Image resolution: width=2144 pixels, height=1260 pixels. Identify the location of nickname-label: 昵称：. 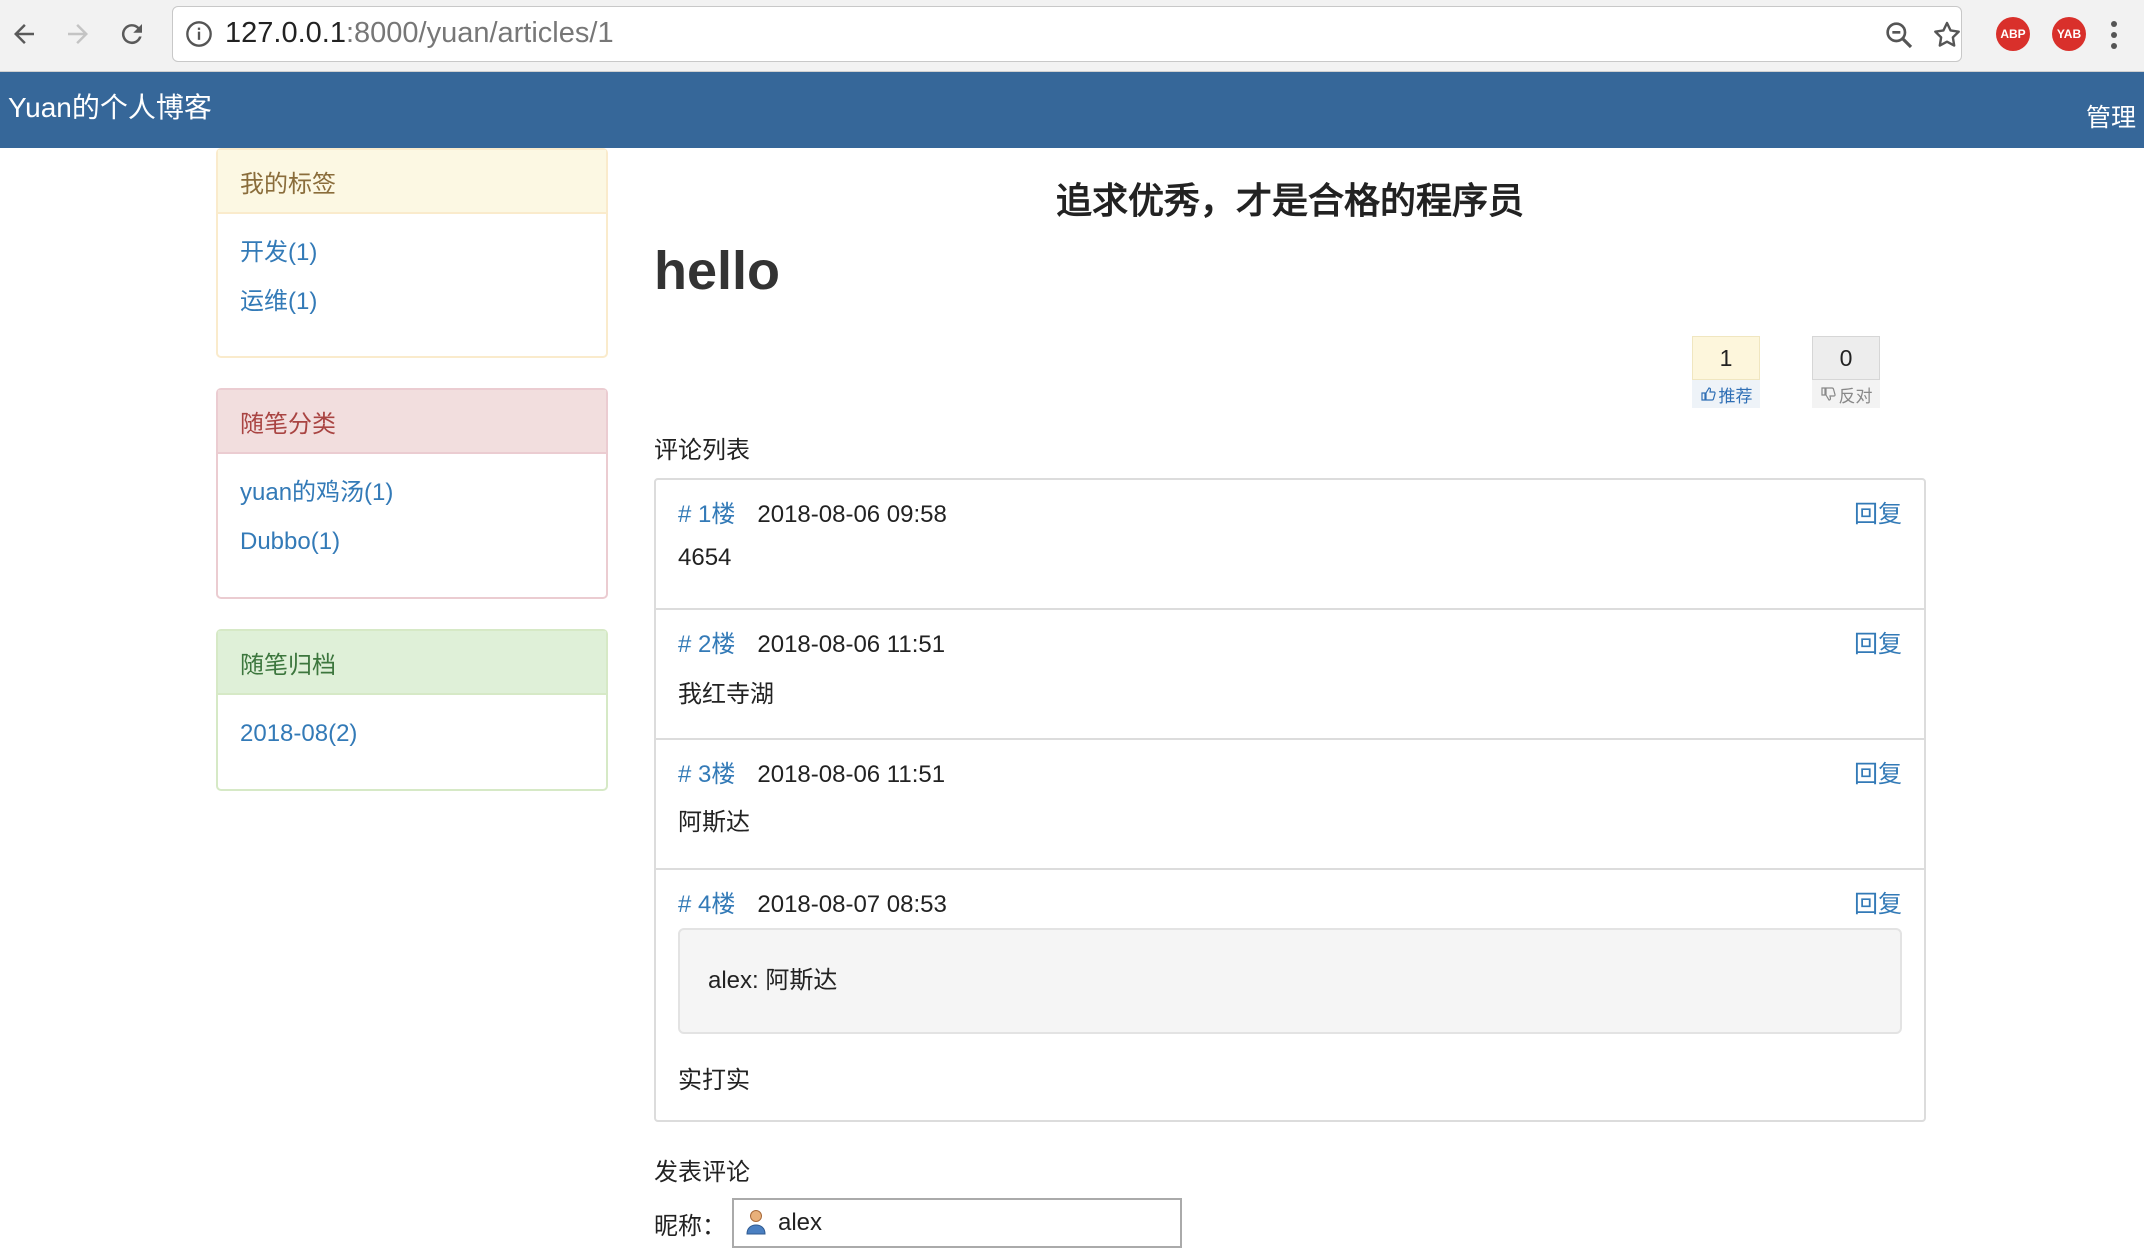
(690, 1226).